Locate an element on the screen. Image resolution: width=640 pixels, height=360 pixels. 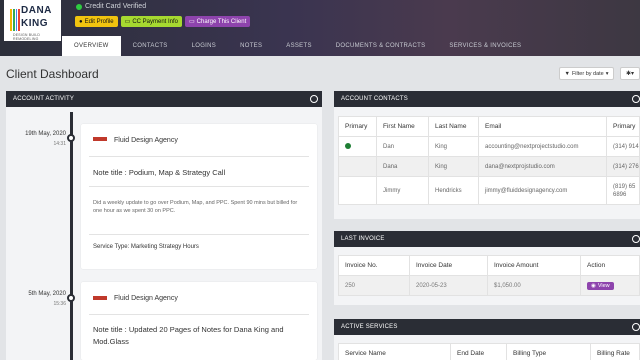
tab-documents-contracts: DOCUMENTS & CONTRACTS is located at coordinates (381, 46).